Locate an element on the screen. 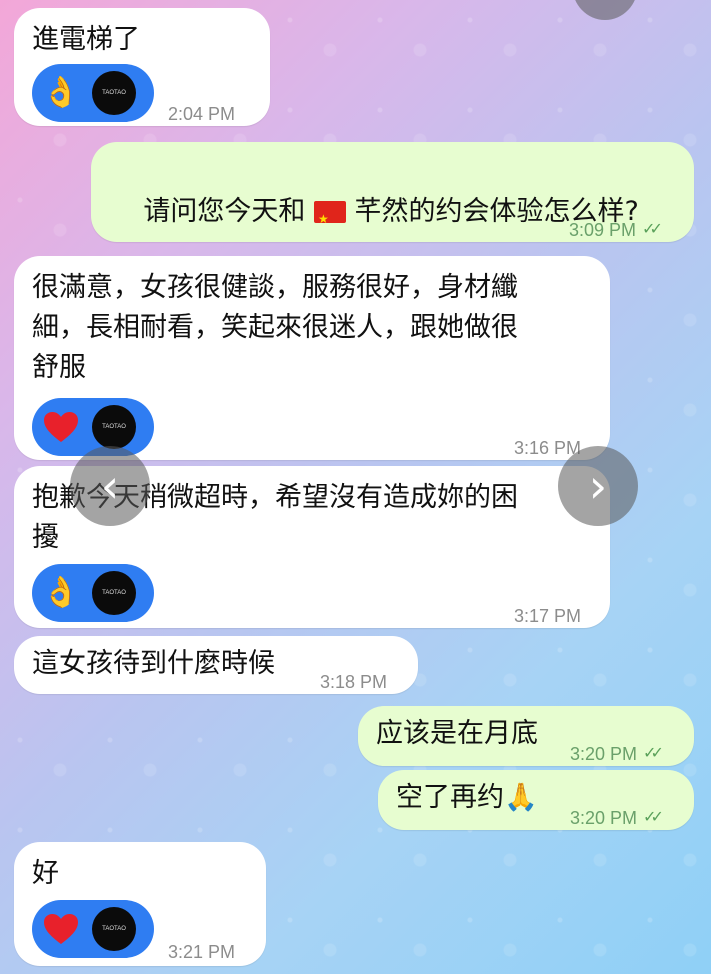 The image size is (711, 974). china-flag-icon is located at coordinates (329, 219).